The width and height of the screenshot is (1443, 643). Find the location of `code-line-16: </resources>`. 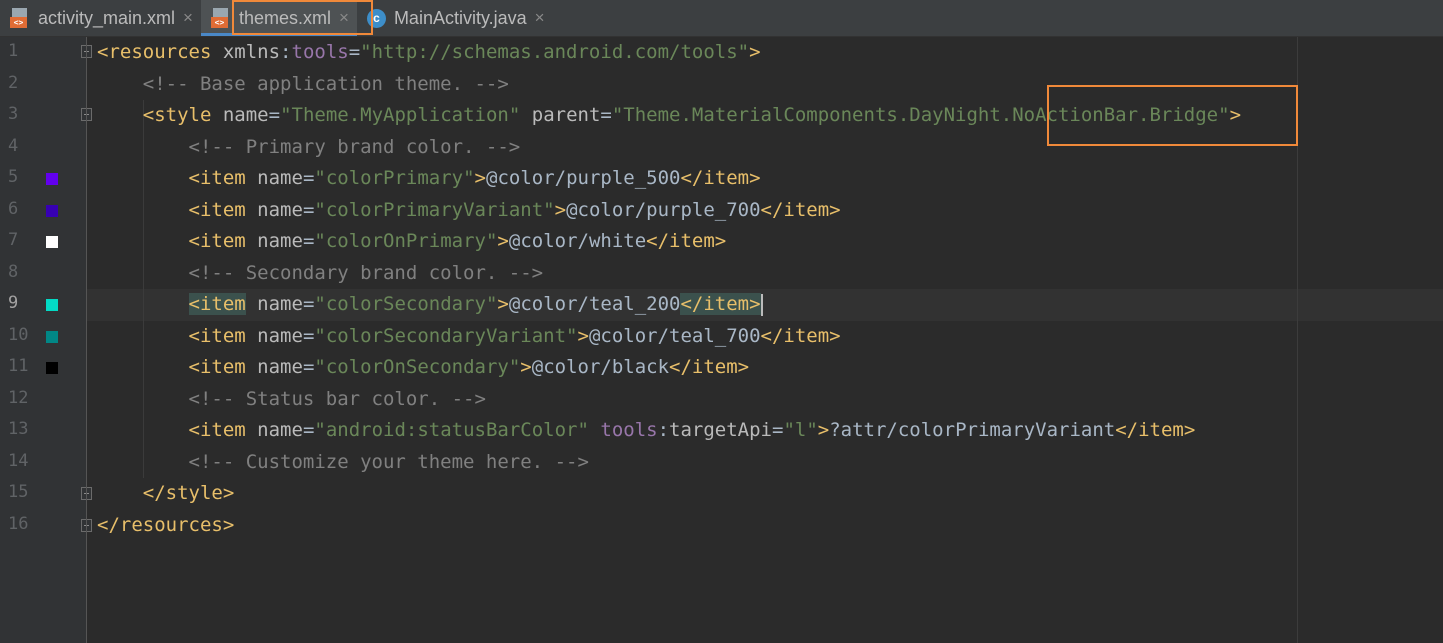

code-line-16: </resources> is located at coordinates (165, 526).